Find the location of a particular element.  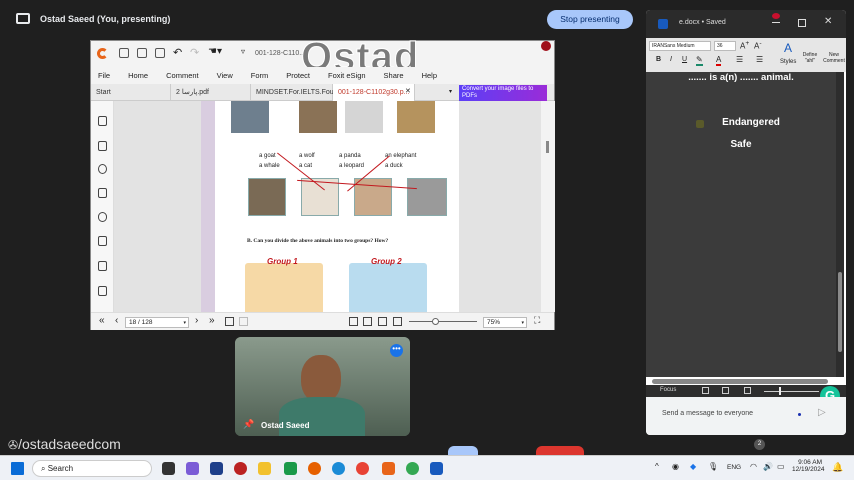

menu-home: Home is located at coordinates (138, 75).